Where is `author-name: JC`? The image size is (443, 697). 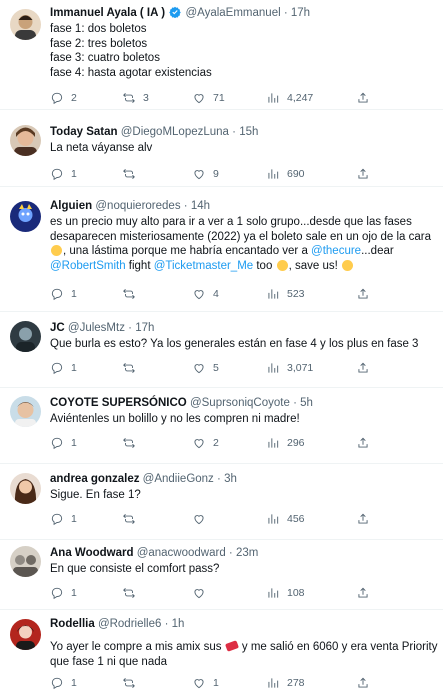
author-name: JC is located at coordinates (57, 328).